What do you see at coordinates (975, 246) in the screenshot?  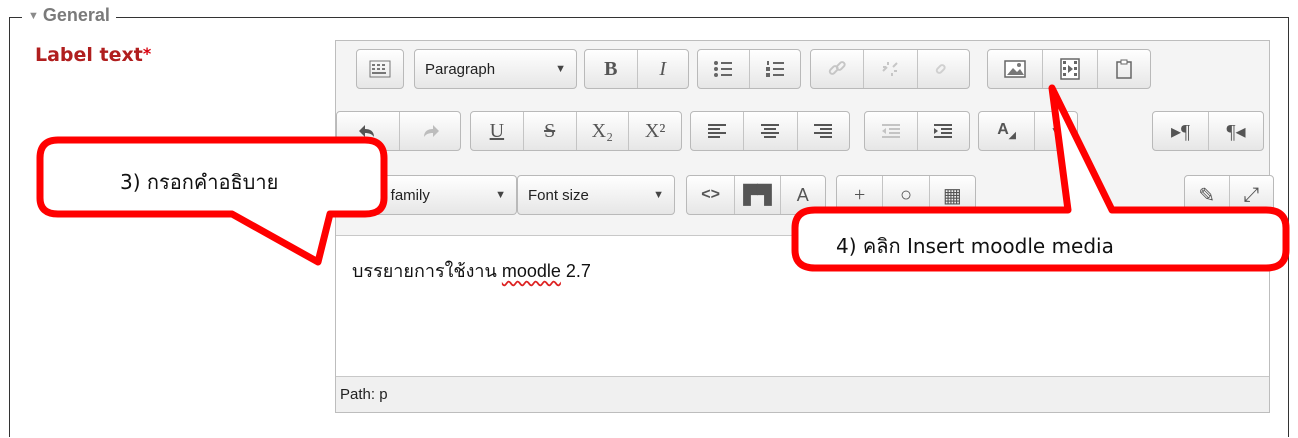 I see `callout-step4-text: 4) คลิก Insert moodle media` at bounding box center [975, 246].